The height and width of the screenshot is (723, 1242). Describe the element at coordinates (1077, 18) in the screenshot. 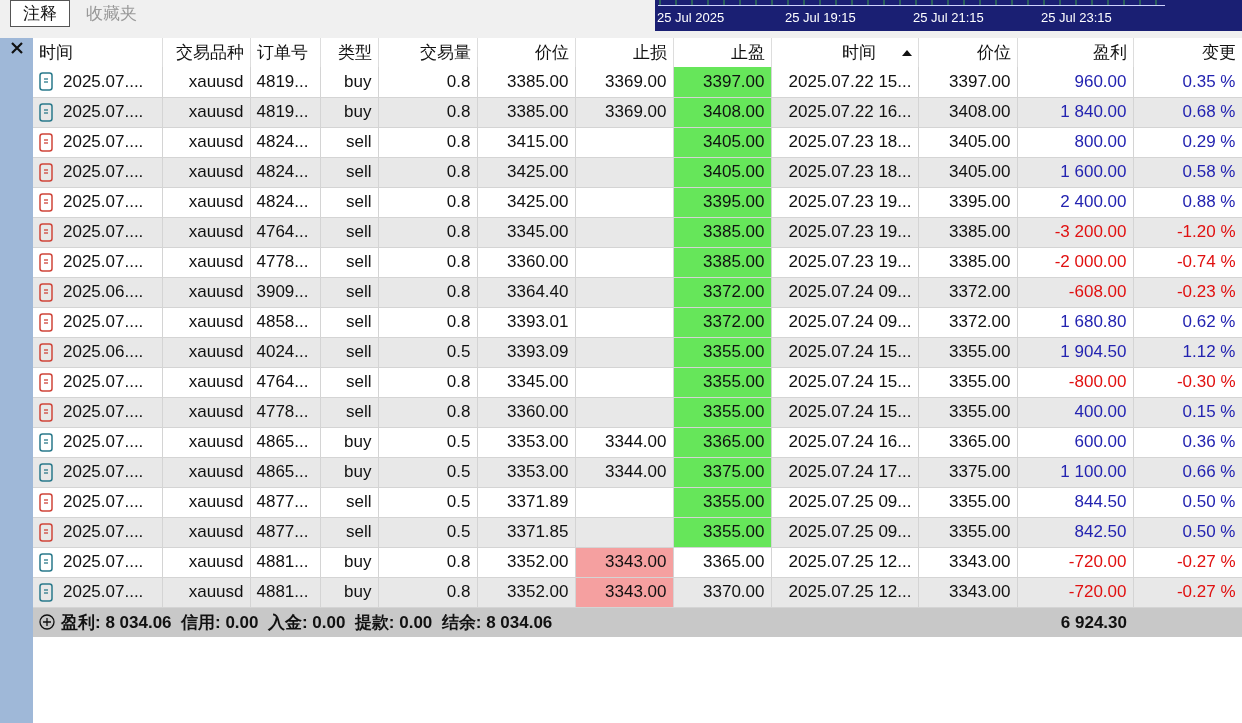

I see `time-label: 25 Jul 23:15` at that location.